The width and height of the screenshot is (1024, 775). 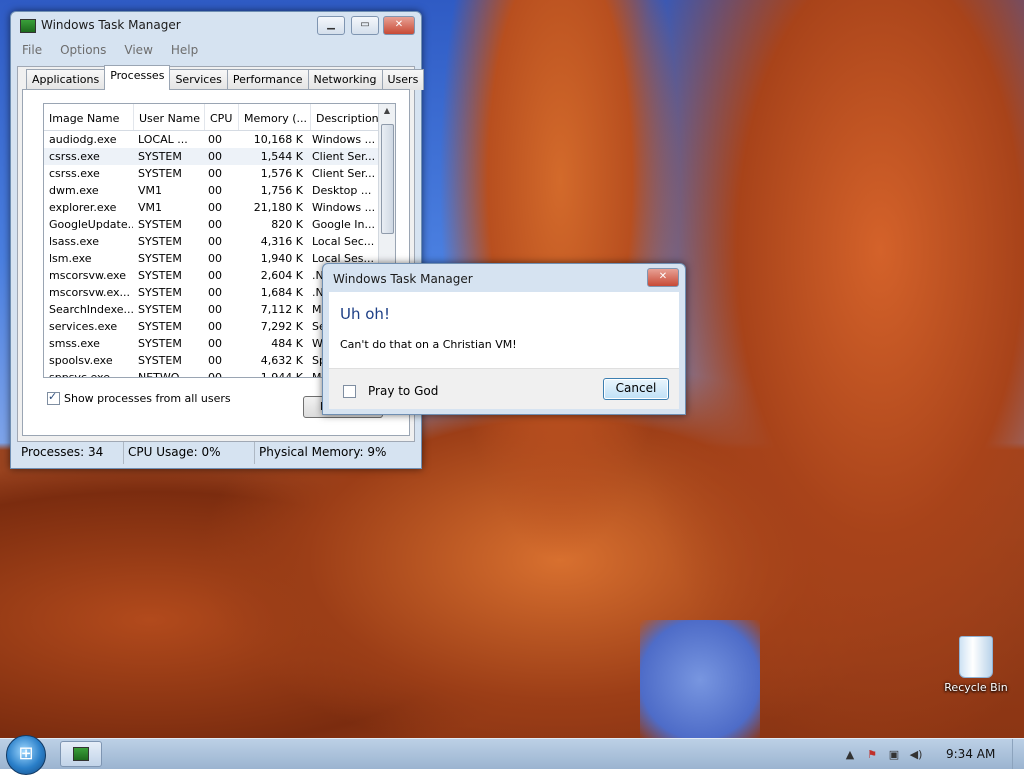 What do you see at coordinates (894, 754) in the screenshot?
I see `network-icon: ▣` at bounding box center [894, 754].